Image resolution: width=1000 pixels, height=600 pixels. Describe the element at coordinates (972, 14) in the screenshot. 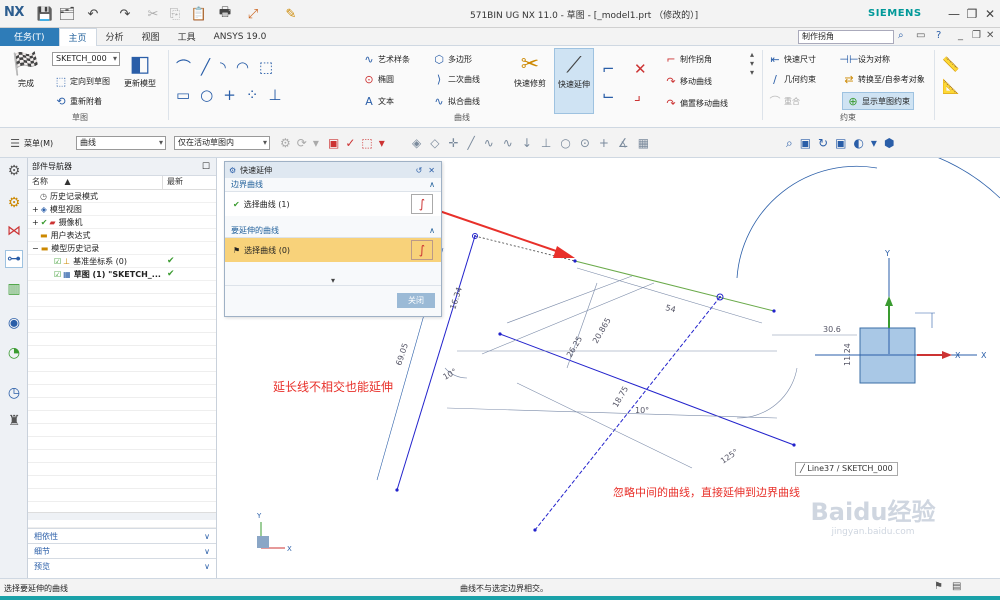

I see `restore-icon: ❐` at that location.